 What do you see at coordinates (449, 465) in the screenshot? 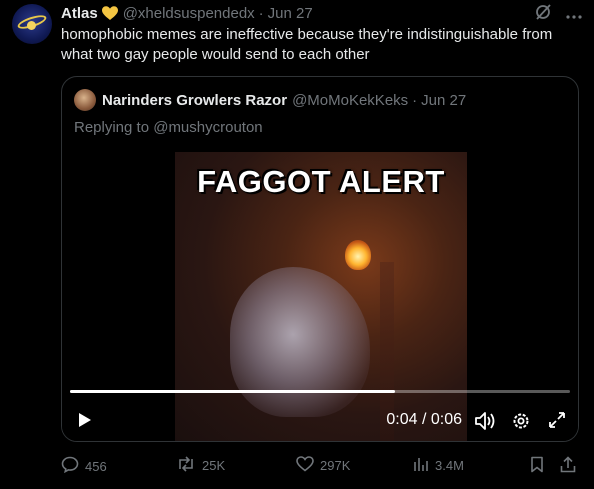
I see `views-count: 3.4M` at bounding box center [449, 465].